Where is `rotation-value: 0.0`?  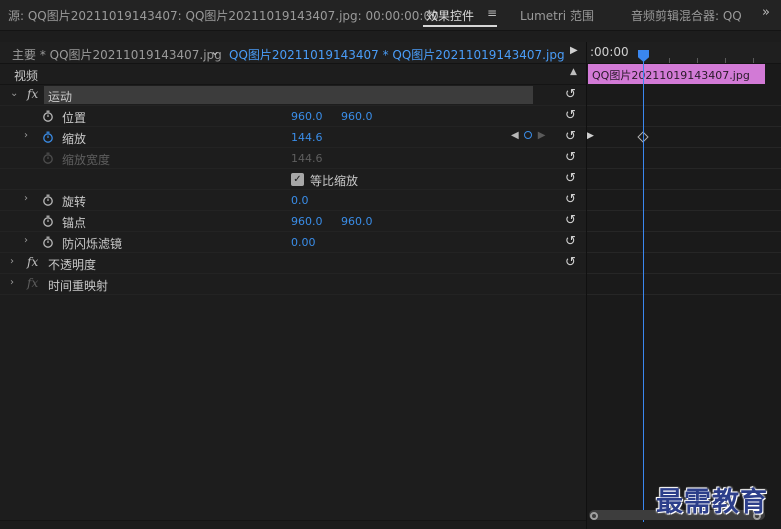 rotation-value: 0.0 is located at coordinates (300, 200).